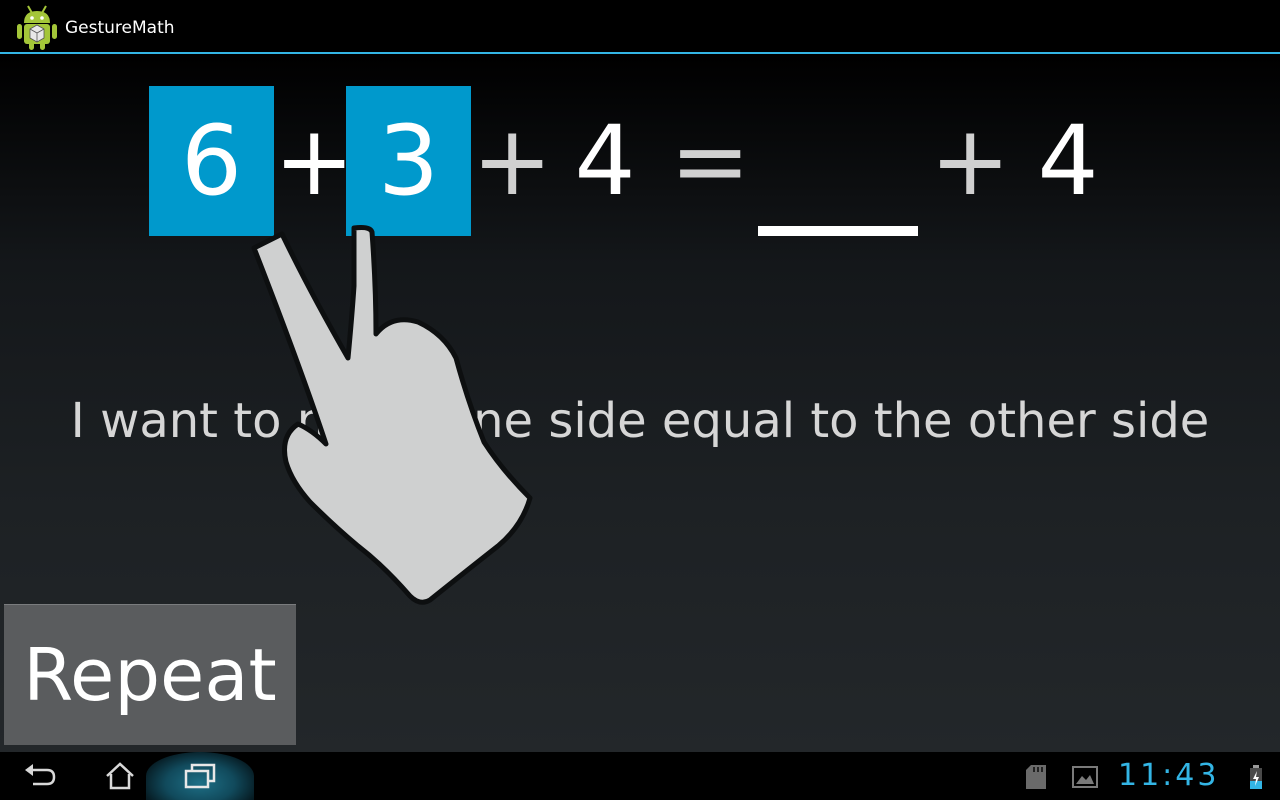 The width and height of the screenshot is (1280, 800). Describe the element at coordinates (1256, 777) in the screenshot. I see `battery-charging-icon` at that location.